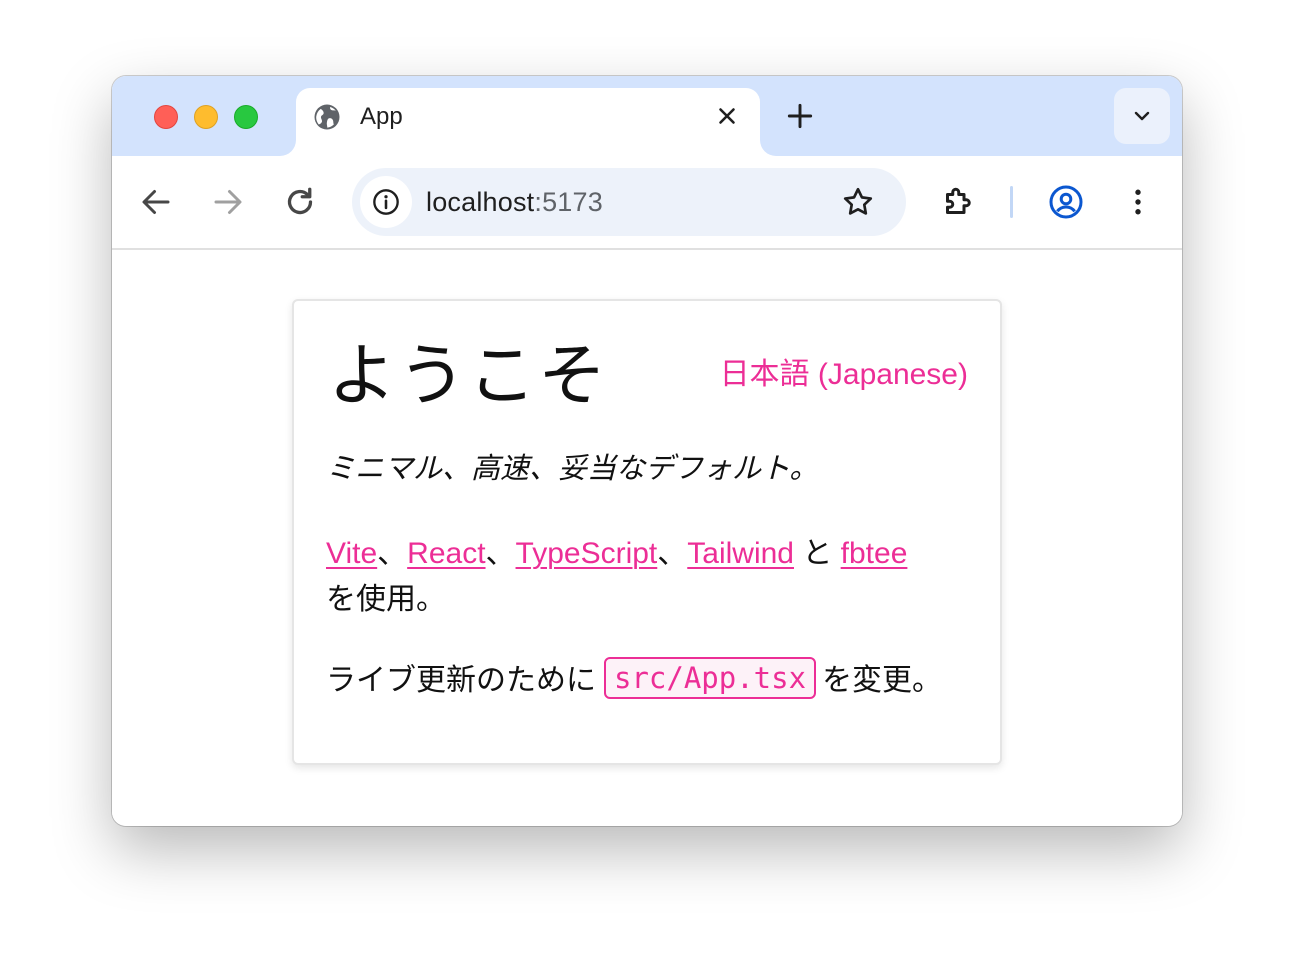 This screenshot has width=1294, height=974. Describe the element at coordinates (710, 678) in the screenshot. I see `file-path-code: src/App.tsx` at that location.